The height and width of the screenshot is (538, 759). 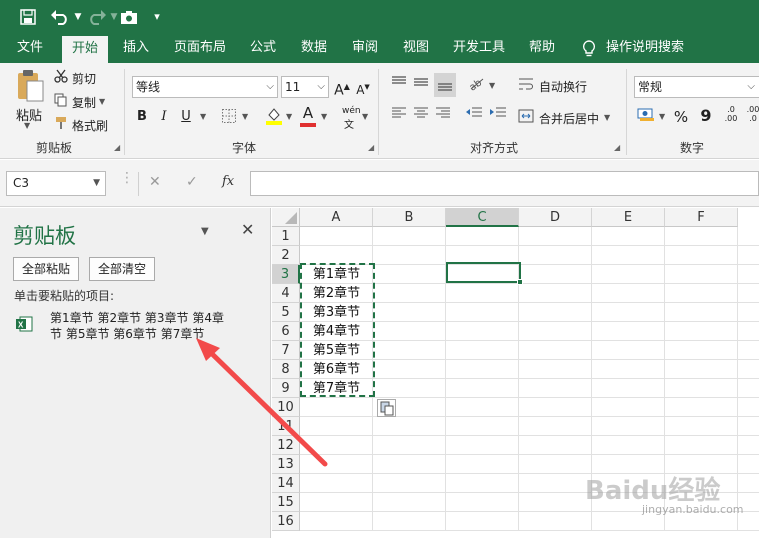 What do you see at coordinates (693, 509) in the screenshot?
I see `watermark-url: jingyan.baidu.com` at bounding box center [693, 509].